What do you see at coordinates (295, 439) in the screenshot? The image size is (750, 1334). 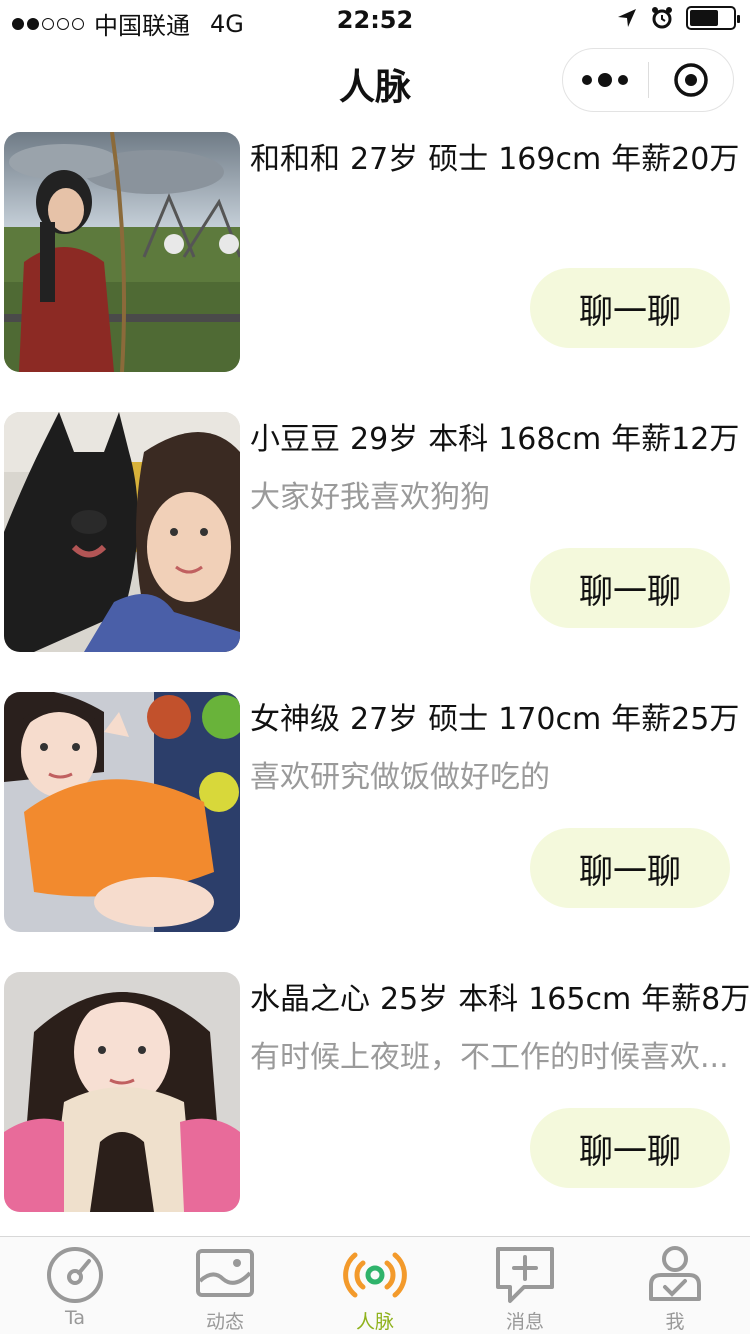 I see `profile-name: 小豆豆` at bounding box center [295, 439].